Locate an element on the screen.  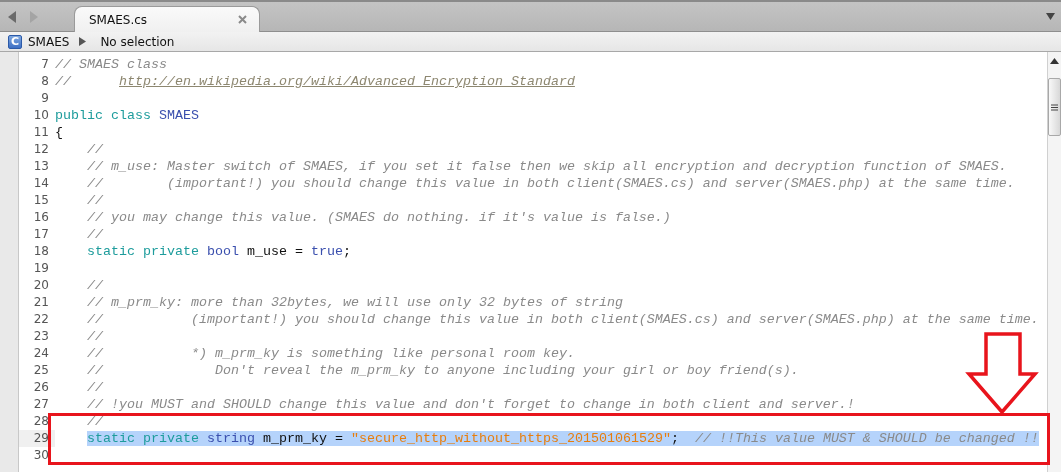
class-icon: C is located at coordinates (15, 41).